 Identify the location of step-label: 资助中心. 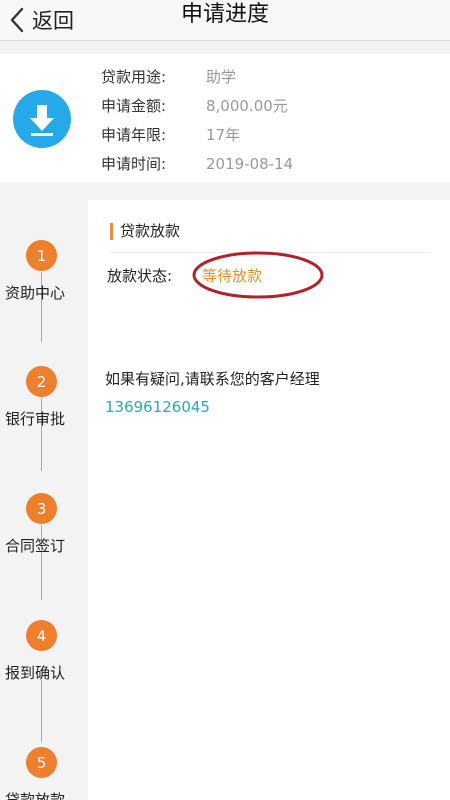
(35, 293).